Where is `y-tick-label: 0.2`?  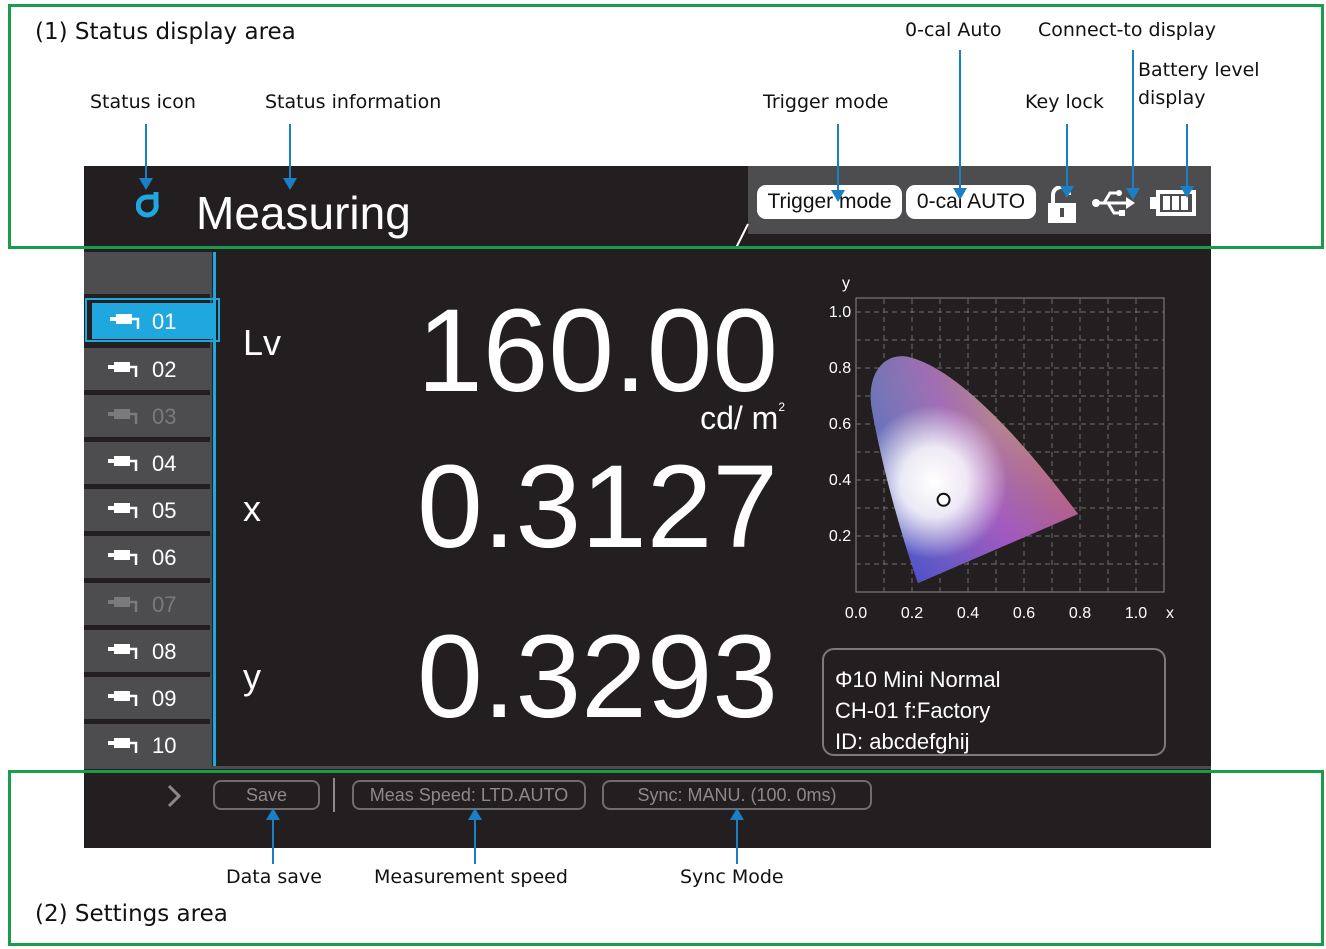
y-tick-label: 0.2 is located at coordinates (840, 536).